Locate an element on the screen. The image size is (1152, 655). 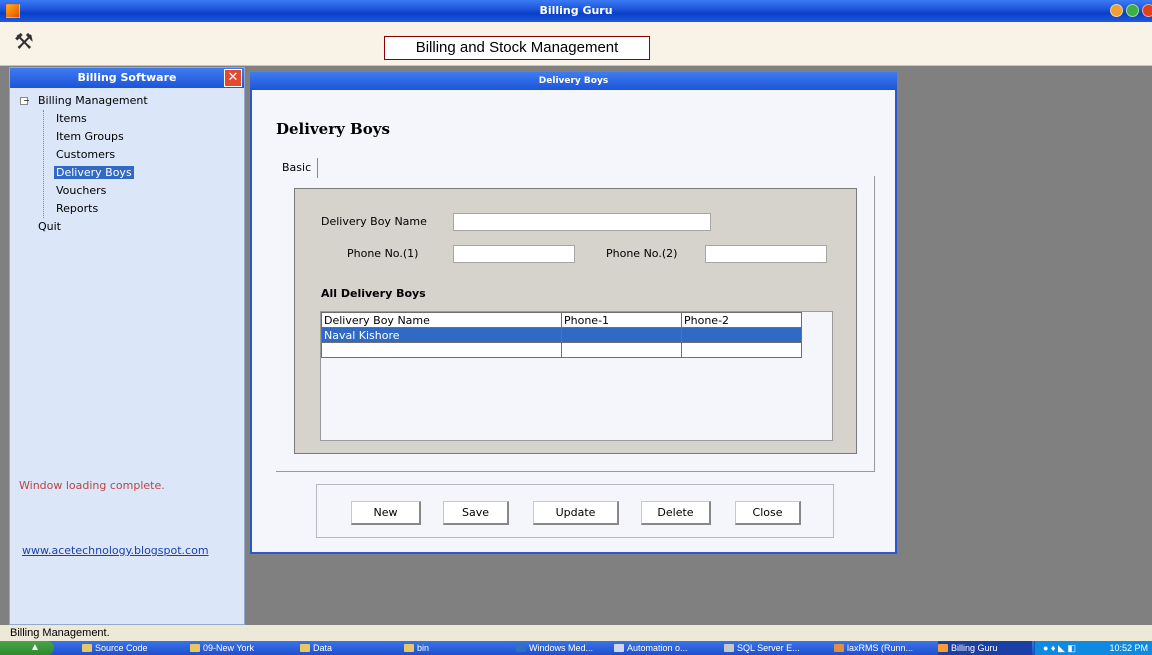
taskbar-item-label: Data is located at coordinates (323, 648).